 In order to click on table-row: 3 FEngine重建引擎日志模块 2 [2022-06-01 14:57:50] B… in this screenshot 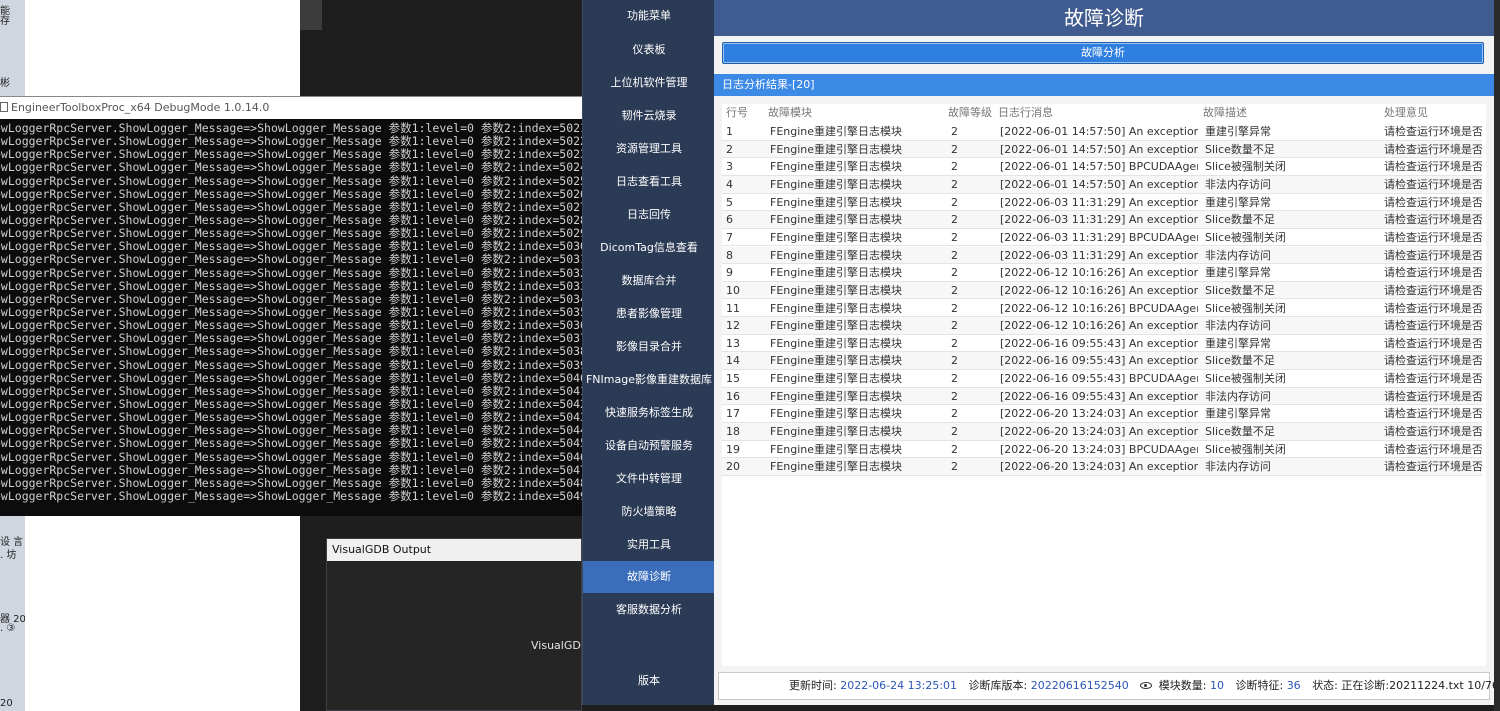, I will do `click(1102, 167)`.